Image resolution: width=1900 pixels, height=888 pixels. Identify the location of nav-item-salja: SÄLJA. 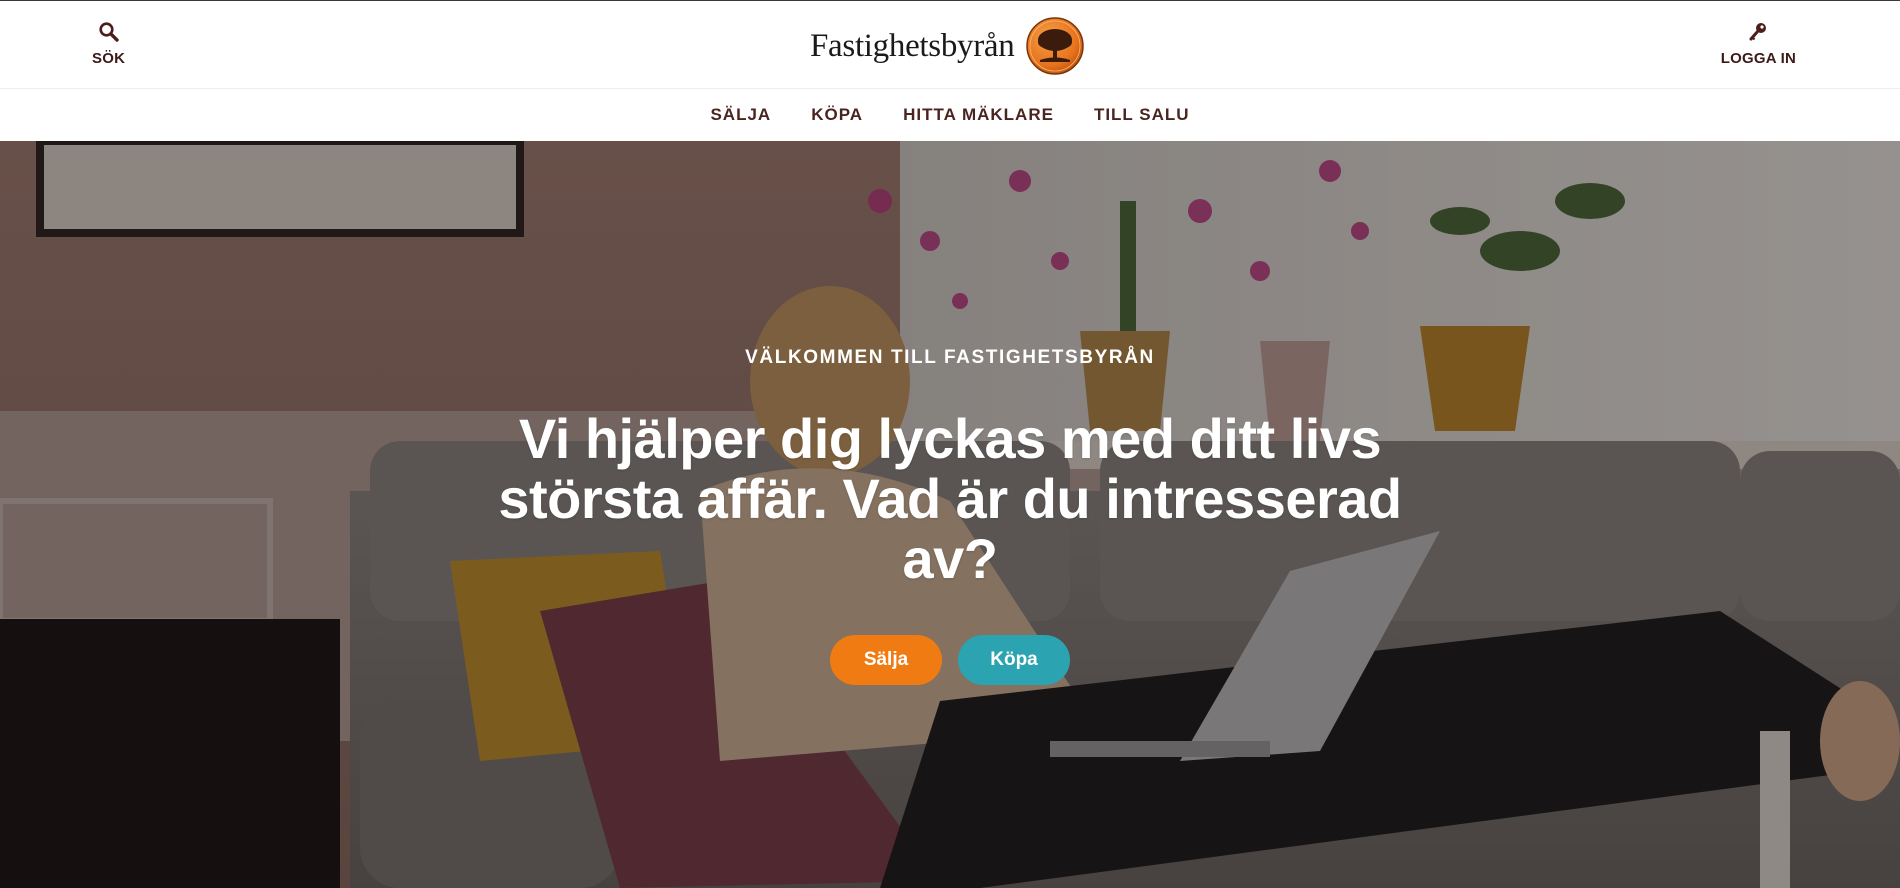
(740, 115).